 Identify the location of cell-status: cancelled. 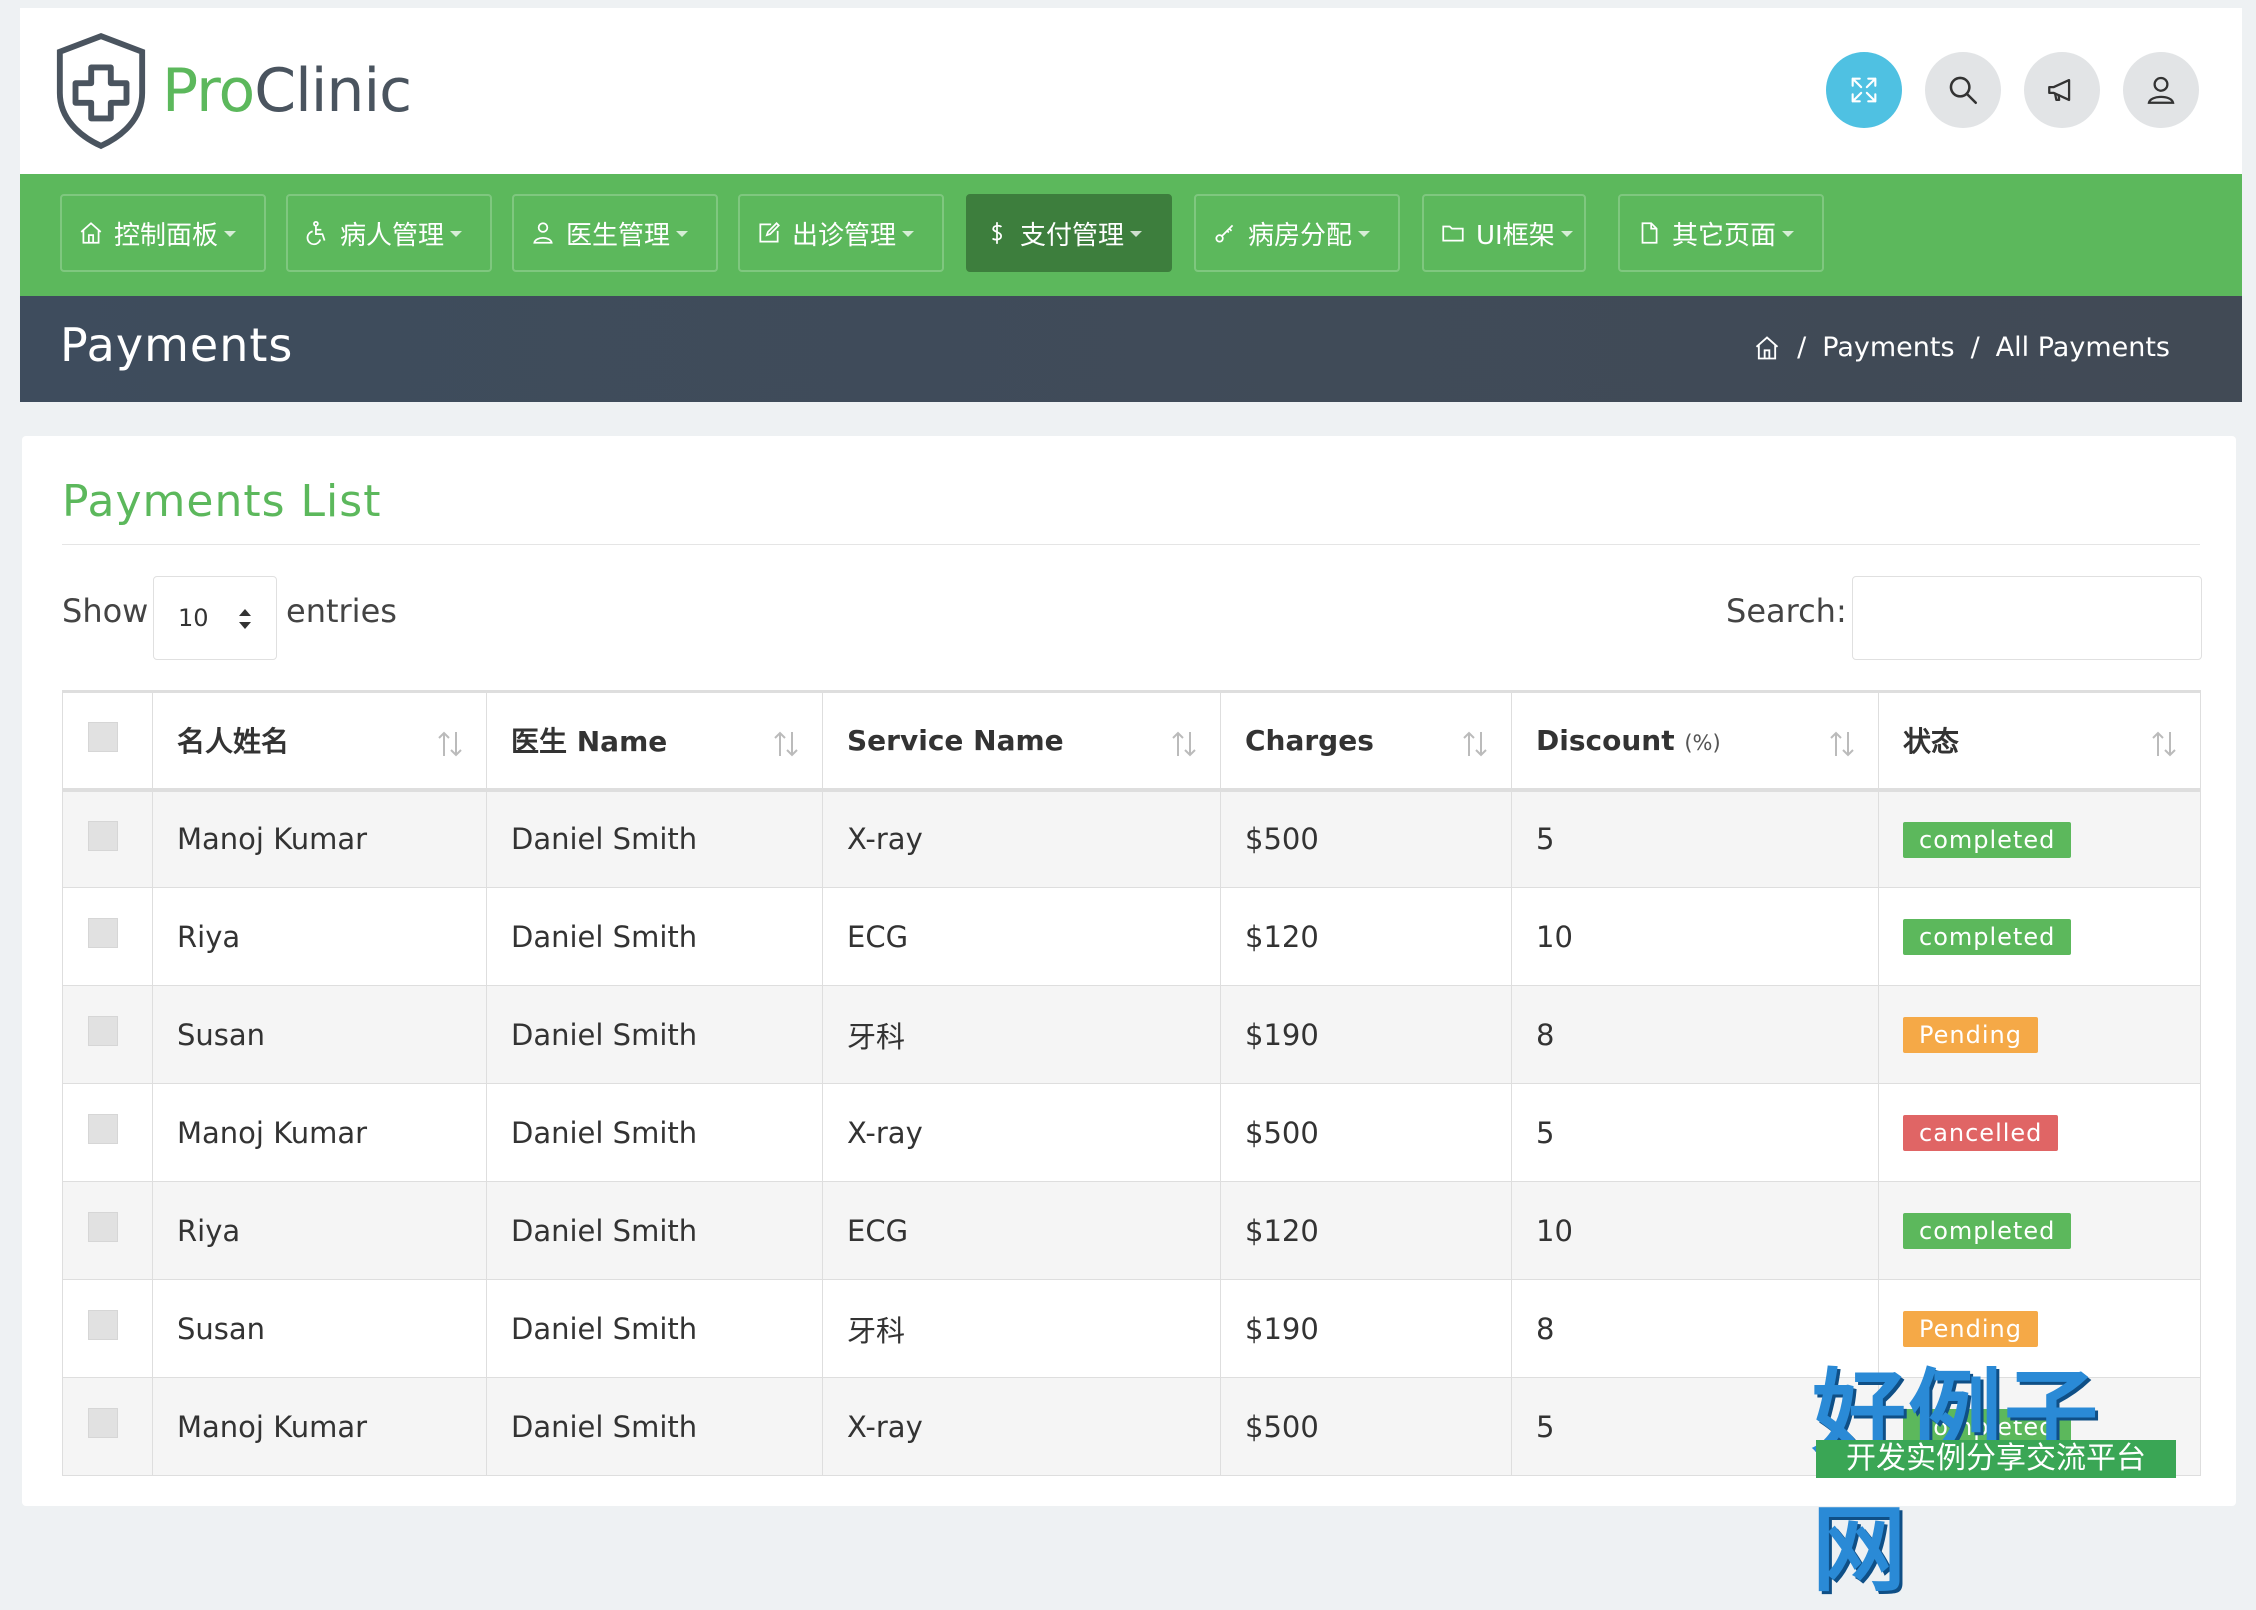
(2039, 1132).